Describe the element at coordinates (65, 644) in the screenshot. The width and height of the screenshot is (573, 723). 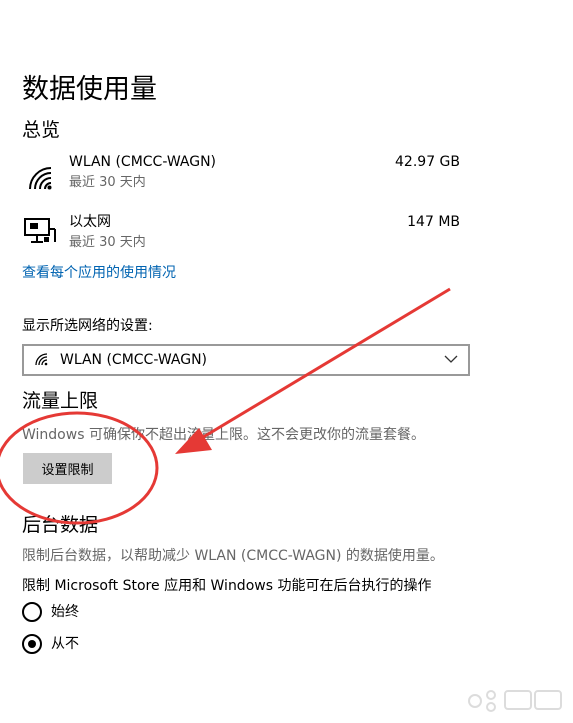
I see `radio-label: 从不` at that location.